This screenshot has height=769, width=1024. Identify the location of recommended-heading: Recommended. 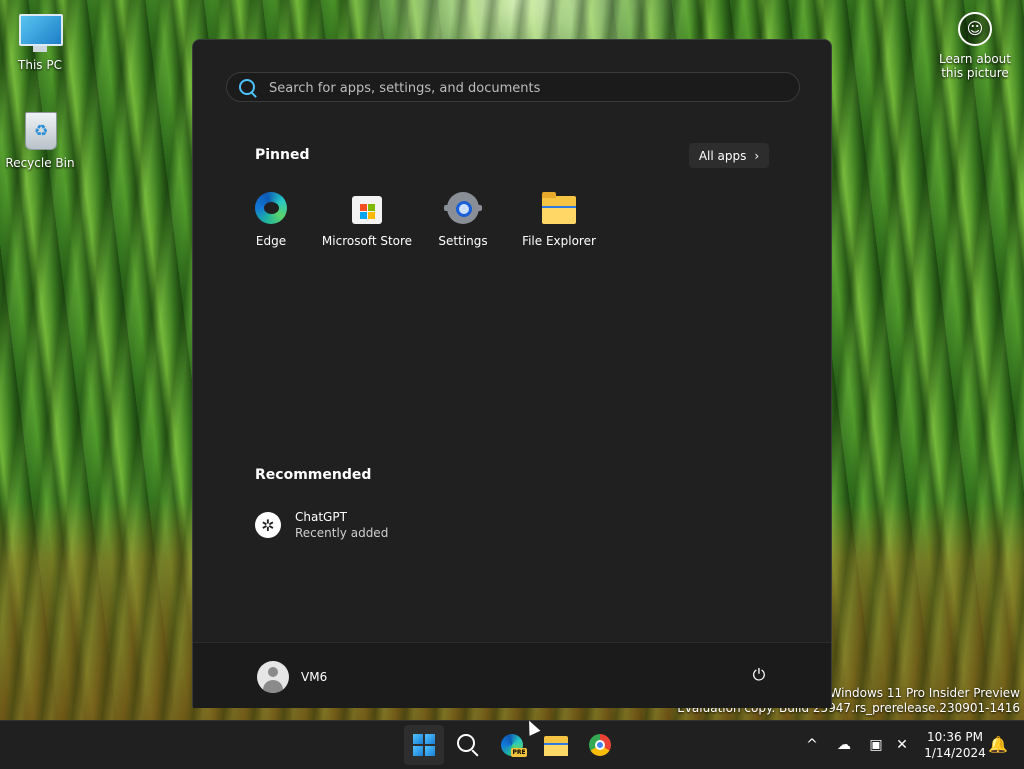
(313, 475).